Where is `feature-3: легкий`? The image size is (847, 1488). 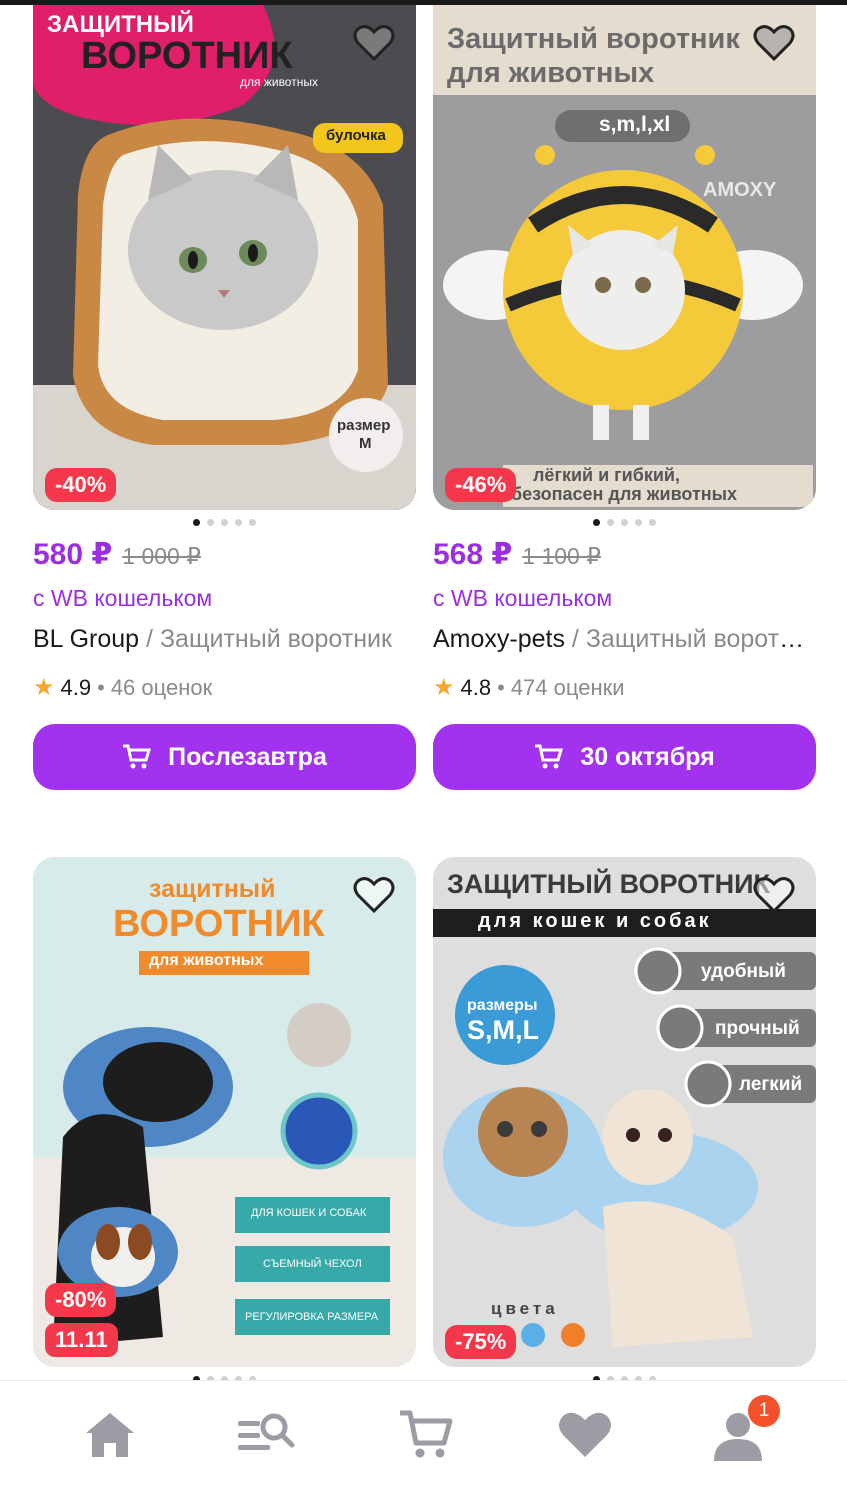
feature-3: легкий is located at coordinates (771, 1084).